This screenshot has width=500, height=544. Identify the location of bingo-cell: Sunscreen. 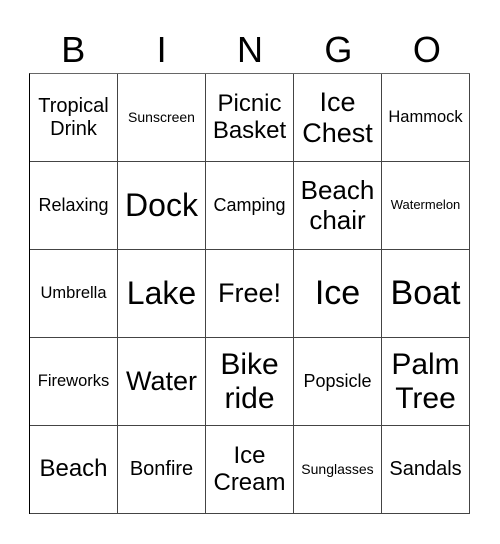
(162, 118).